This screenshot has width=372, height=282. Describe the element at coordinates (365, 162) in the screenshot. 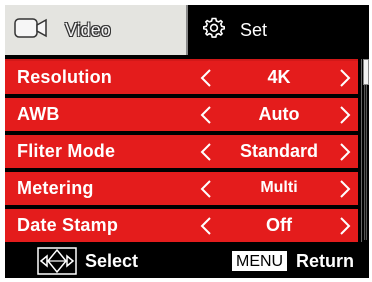

I see `scrollbar-track` at that location.